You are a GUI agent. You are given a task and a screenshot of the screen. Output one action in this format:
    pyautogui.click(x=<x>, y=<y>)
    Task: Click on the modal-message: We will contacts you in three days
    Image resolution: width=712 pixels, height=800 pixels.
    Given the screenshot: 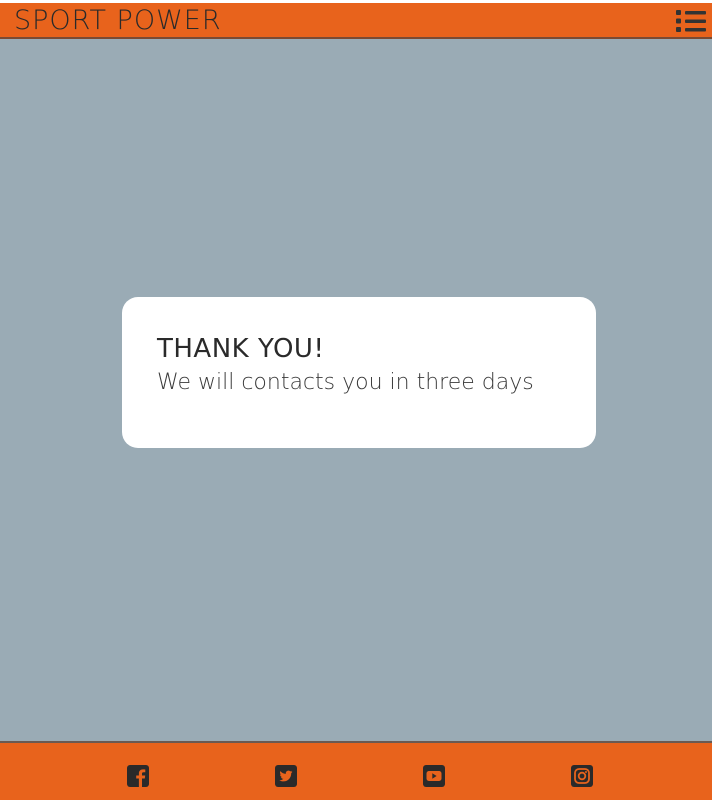 What is the action you would take?
    pyautogui.click(x=345, y=382)
    